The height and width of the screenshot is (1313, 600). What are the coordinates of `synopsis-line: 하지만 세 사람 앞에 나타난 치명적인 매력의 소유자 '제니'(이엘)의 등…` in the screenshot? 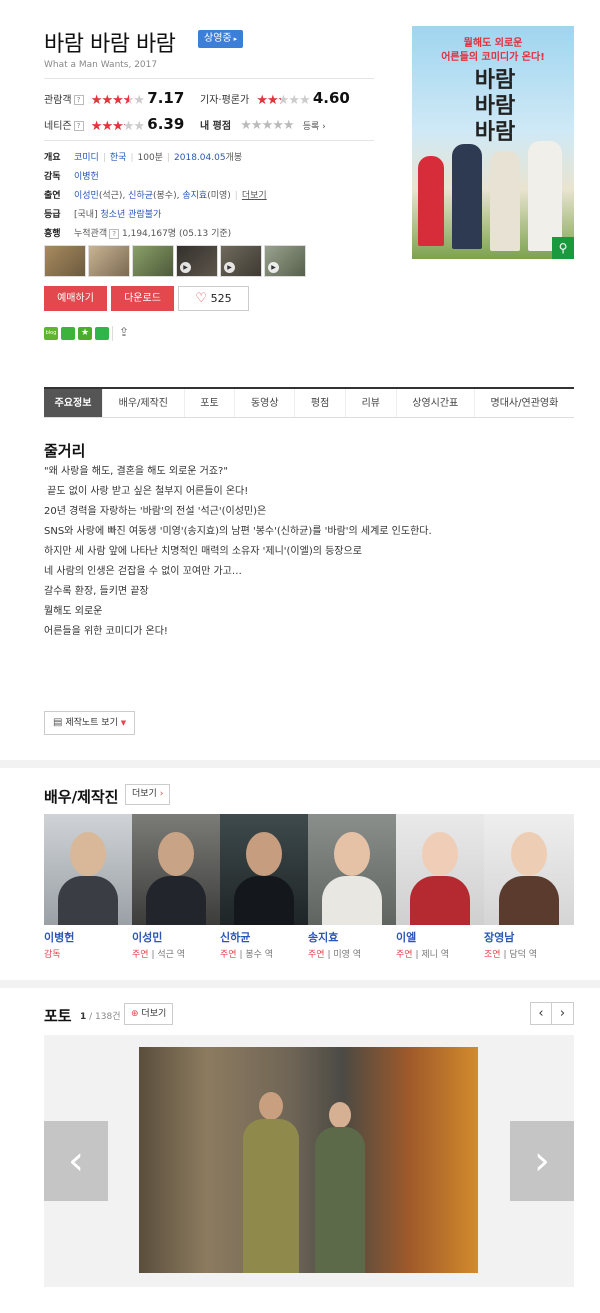 It's located at (203, 551).